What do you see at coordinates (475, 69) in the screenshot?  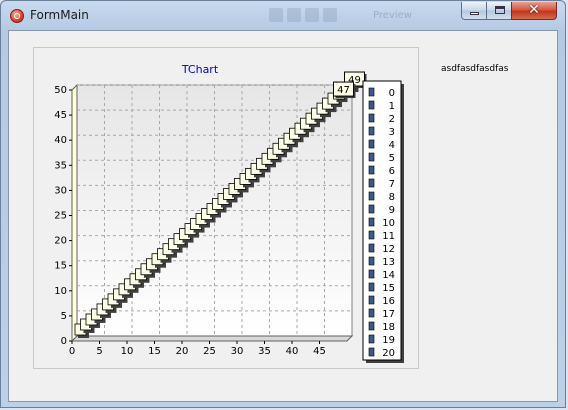 I see `side-label: asdfasdfasdfas` at bounding box center [475, 69].